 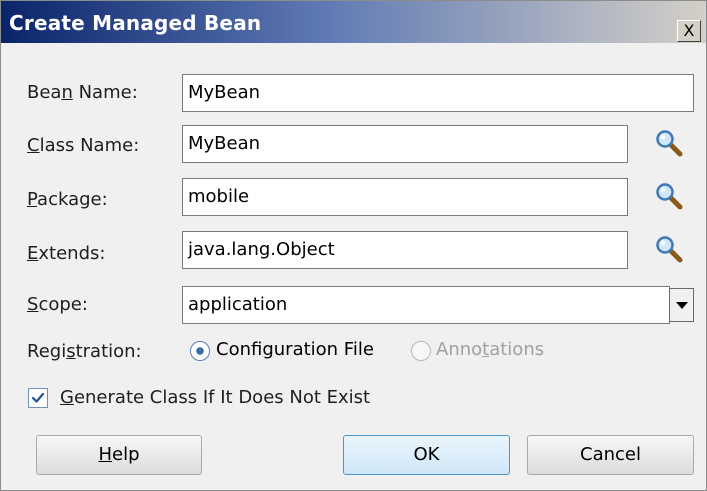 What do you see at coordinates (405, 144) in the screenshot?
I see `class-name-field: MyBean` at bounding box center [405, 144].